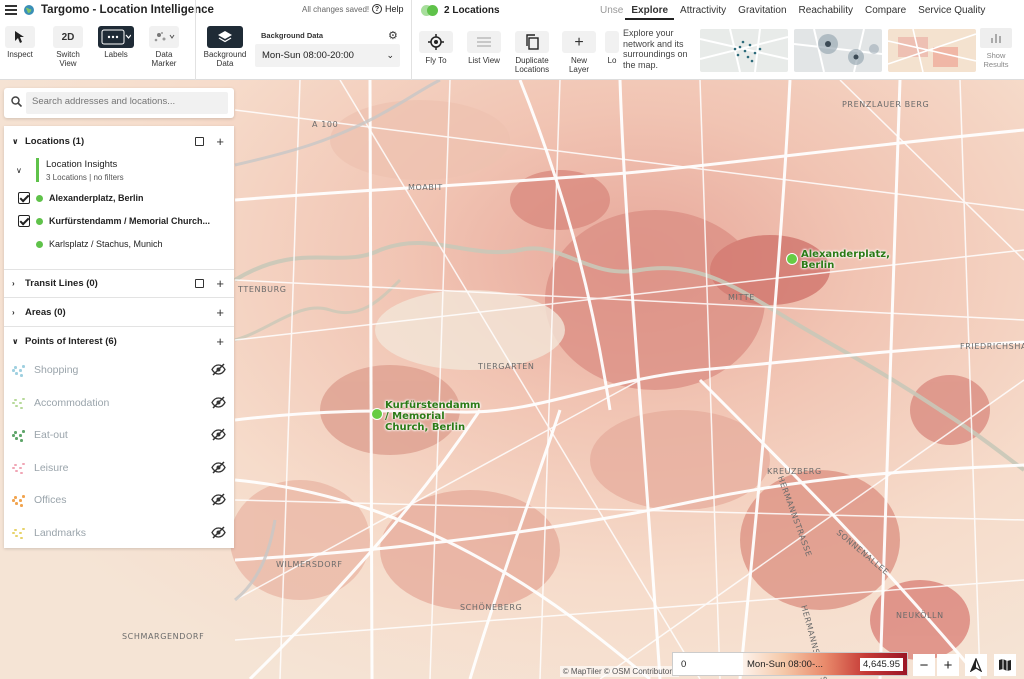  What do you see at coordinates (484, 48) in the screenshot?
I see `list-view-button: List View` at bounding box center [484, 48].